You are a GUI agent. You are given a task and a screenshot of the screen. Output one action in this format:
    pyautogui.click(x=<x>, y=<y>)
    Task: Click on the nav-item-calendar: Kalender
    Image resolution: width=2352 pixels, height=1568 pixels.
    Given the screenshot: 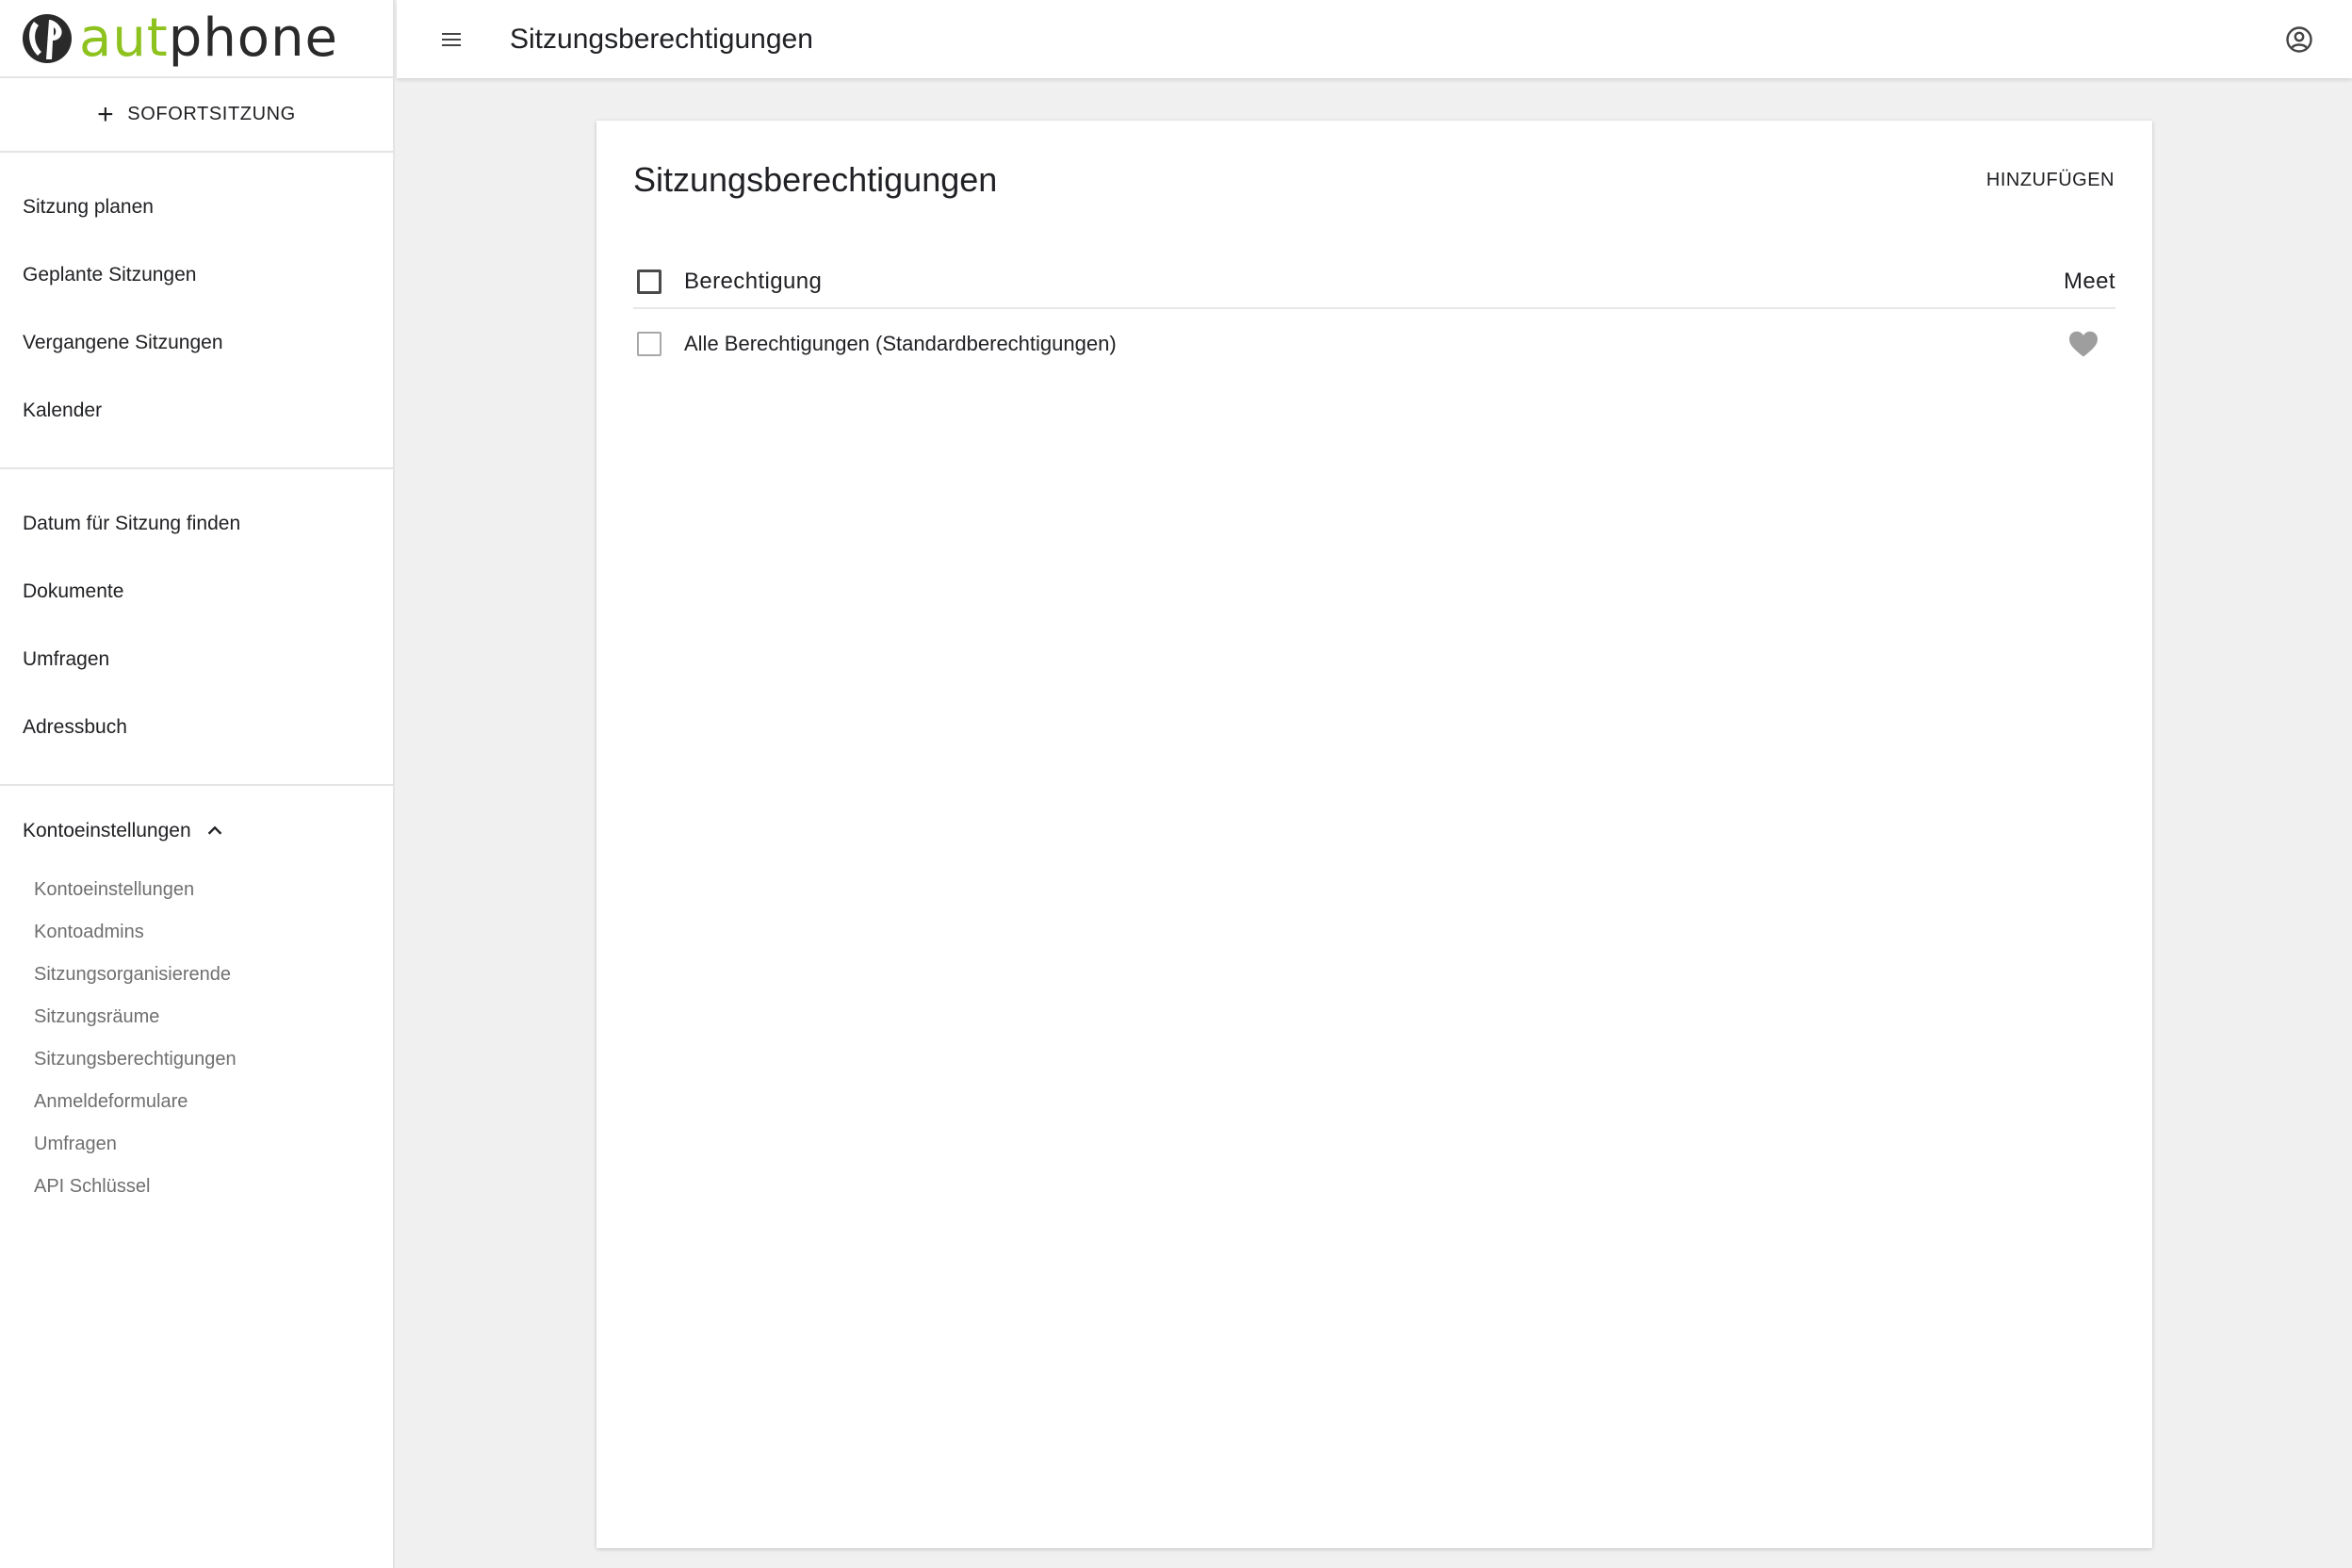 What is the action you would take?
    pyautogui.click(x=197, y=411)
    